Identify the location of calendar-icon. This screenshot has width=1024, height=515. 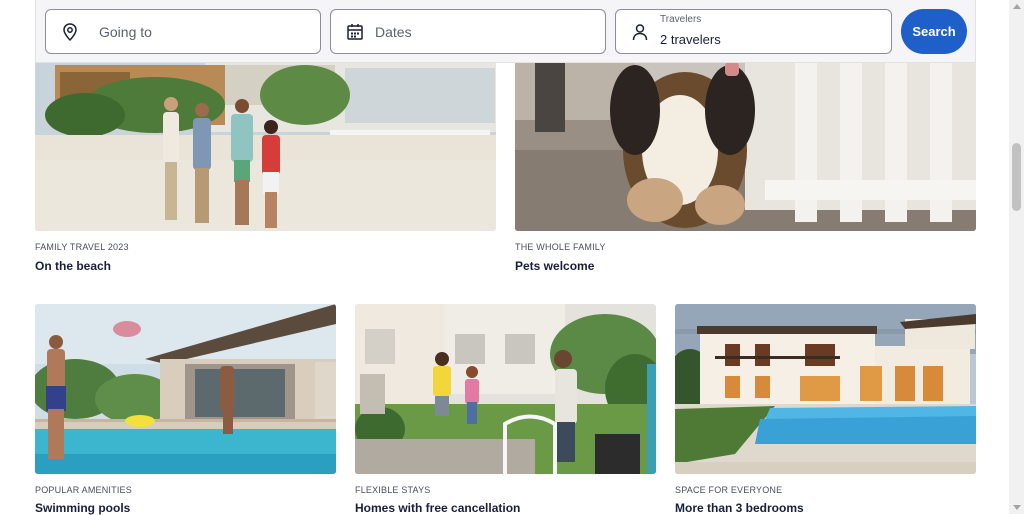
(355, 32).